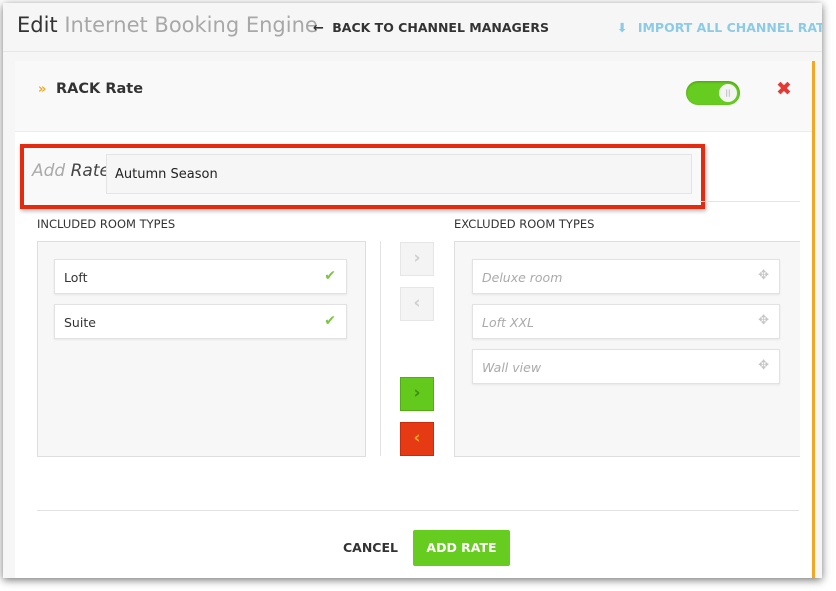 The image size is (836, 591). What do you see at coordinates (418, 510) in the screenshot?
I see `footer-divider` at bounding box center [418, 510].